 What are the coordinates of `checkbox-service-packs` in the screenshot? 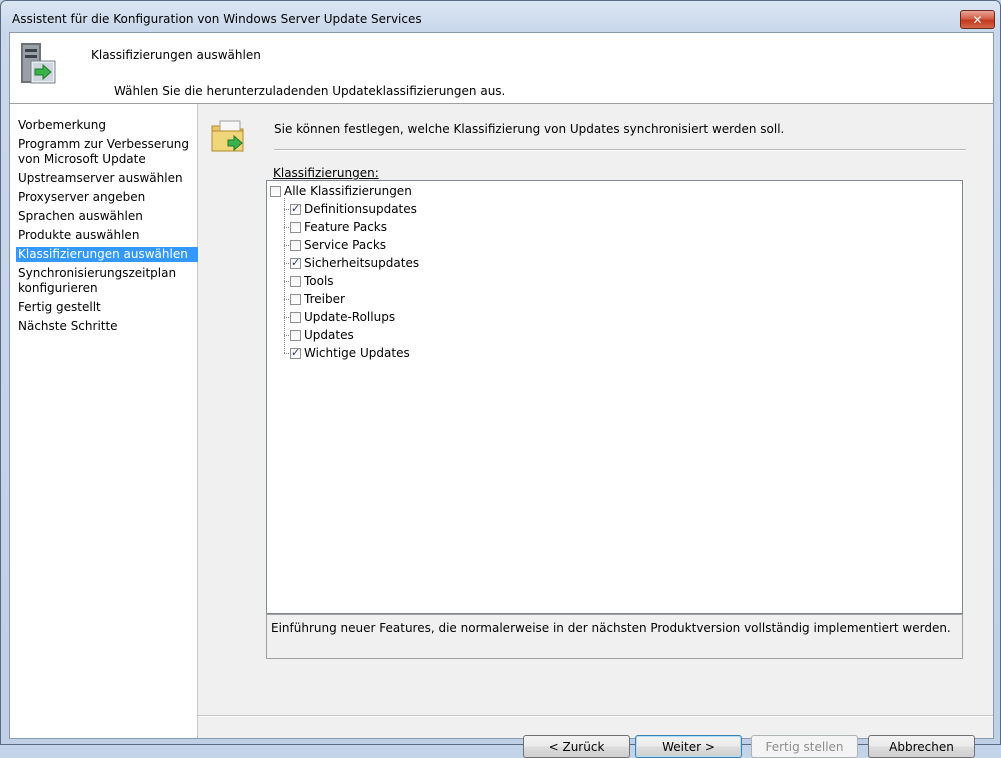 It's located at (295, 245).